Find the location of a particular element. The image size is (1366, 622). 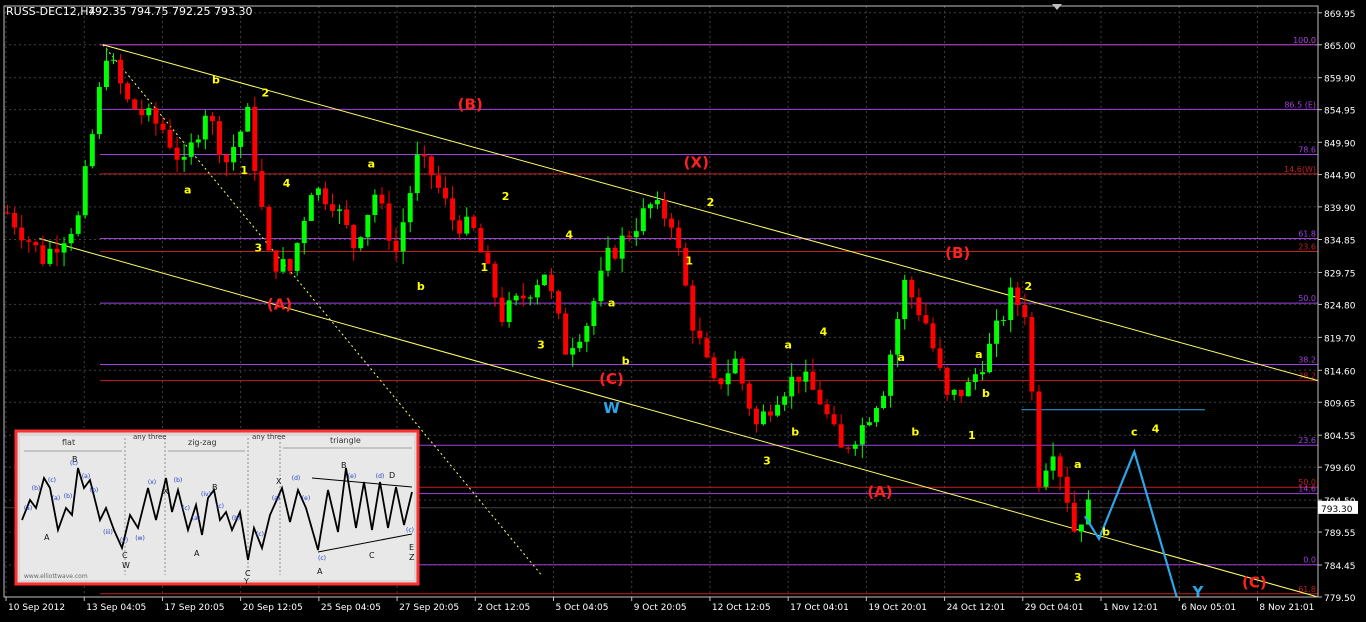

inset-point-x2: X is located at coordinates (279, 481).